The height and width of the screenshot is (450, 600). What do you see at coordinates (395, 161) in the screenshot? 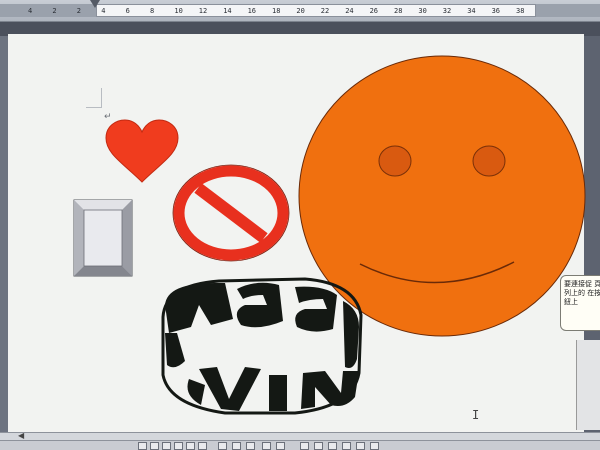
I see `smiley-left-eye` at bounding box center [395, 161].